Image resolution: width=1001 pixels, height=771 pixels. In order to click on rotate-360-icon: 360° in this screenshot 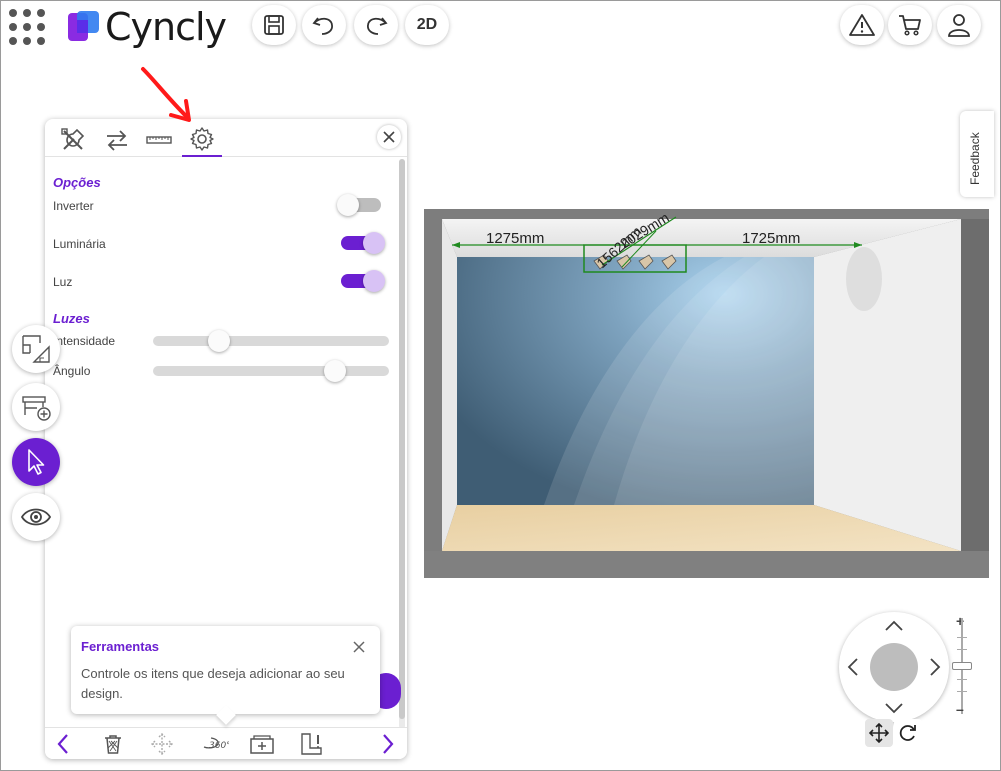, I will do `click(216, 744)`.